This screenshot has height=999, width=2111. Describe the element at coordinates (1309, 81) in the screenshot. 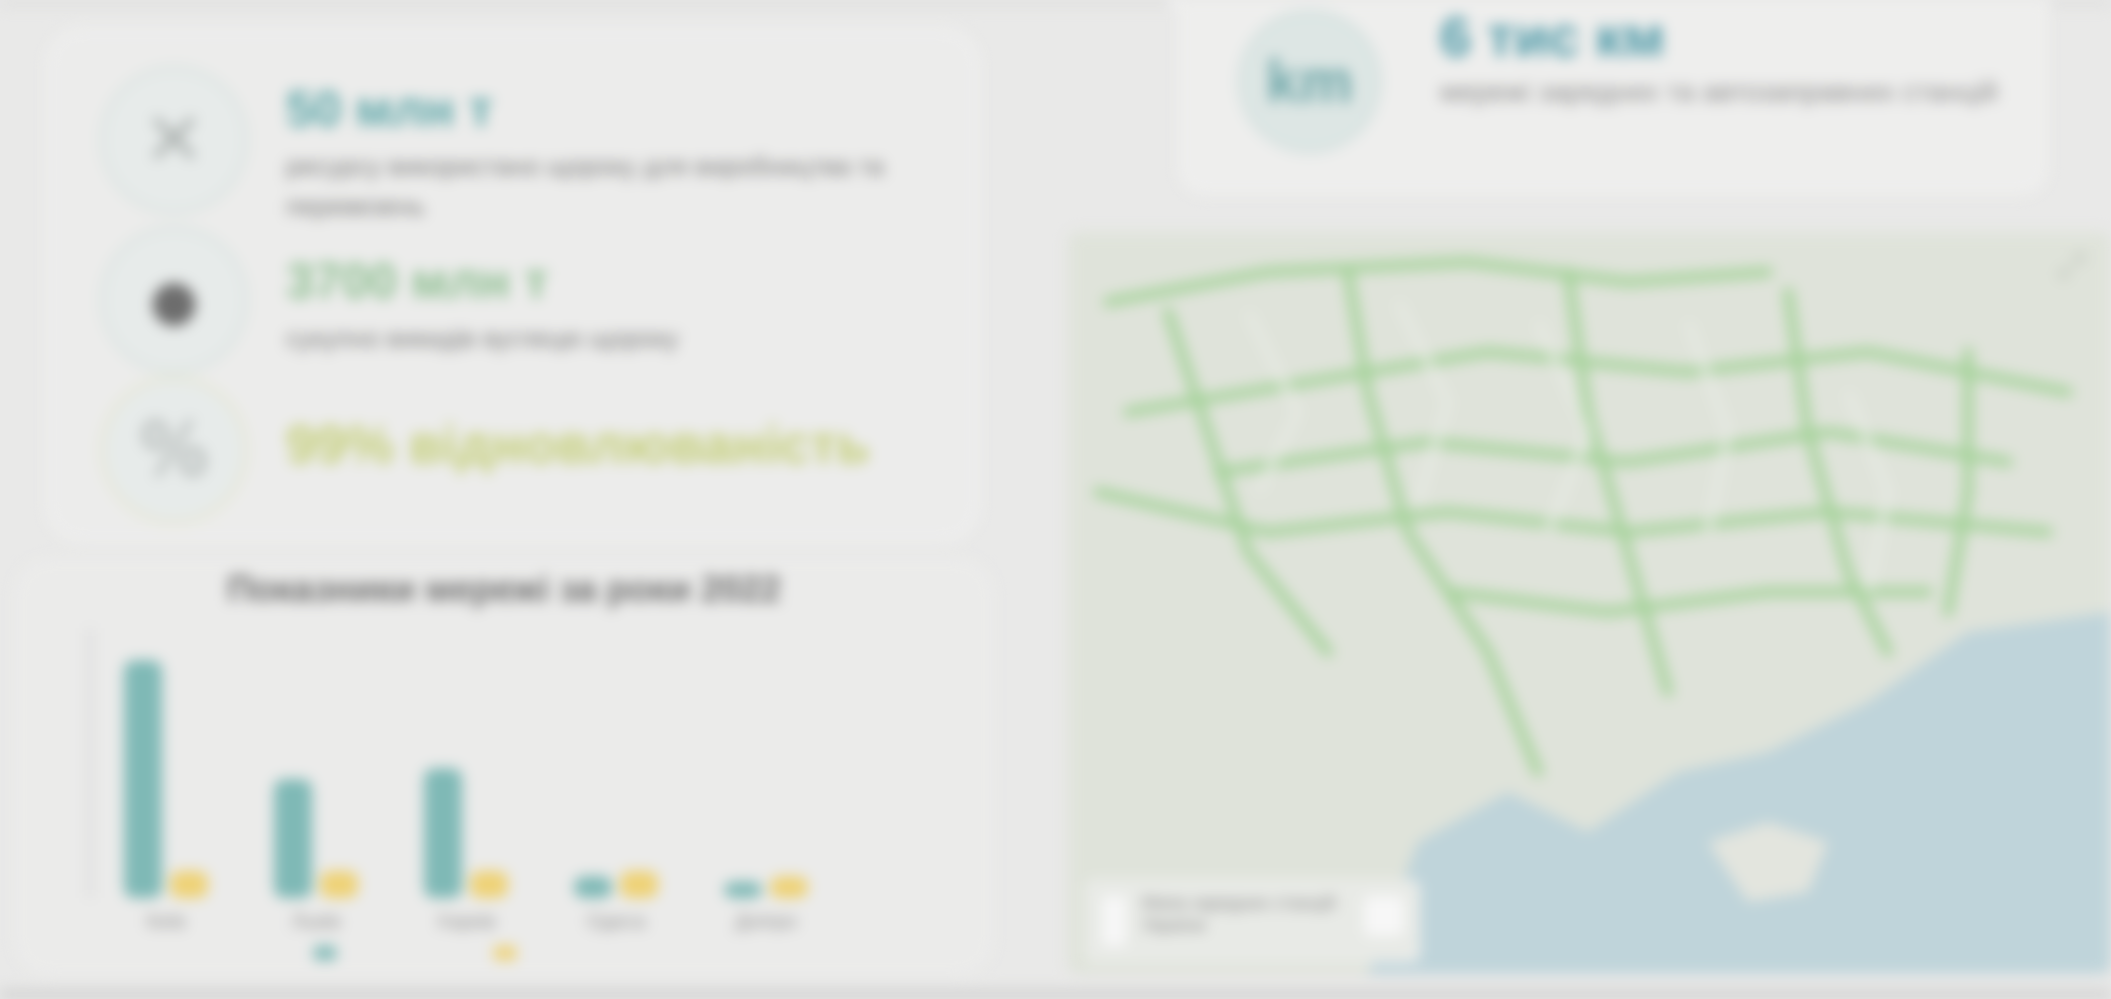

I see `distance-icon: km` at that location.